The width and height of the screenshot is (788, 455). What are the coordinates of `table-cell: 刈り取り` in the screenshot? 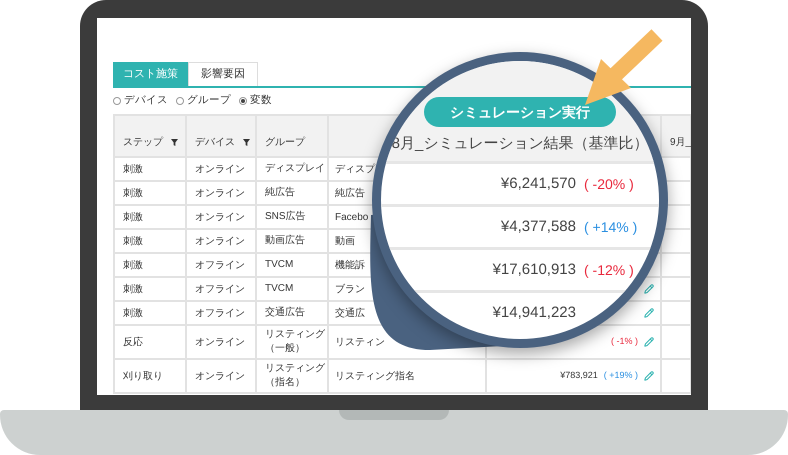 It's located at (150, 376).